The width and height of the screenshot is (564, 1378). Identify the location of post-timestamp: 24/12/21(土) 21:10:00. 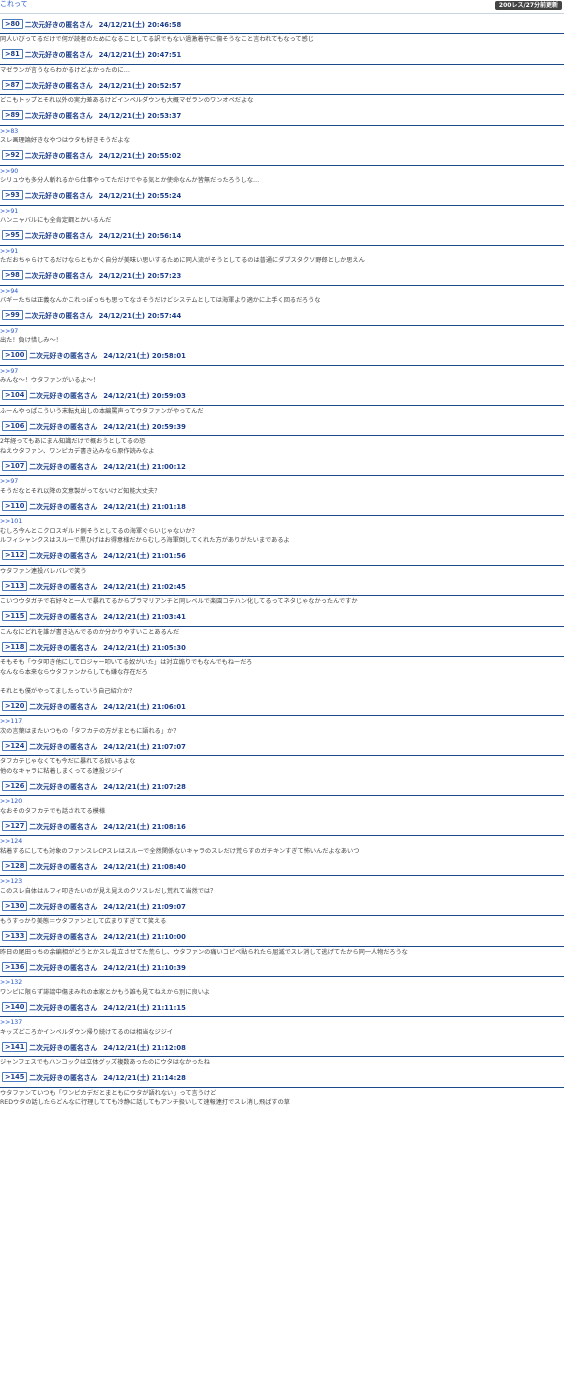
(144, 937).